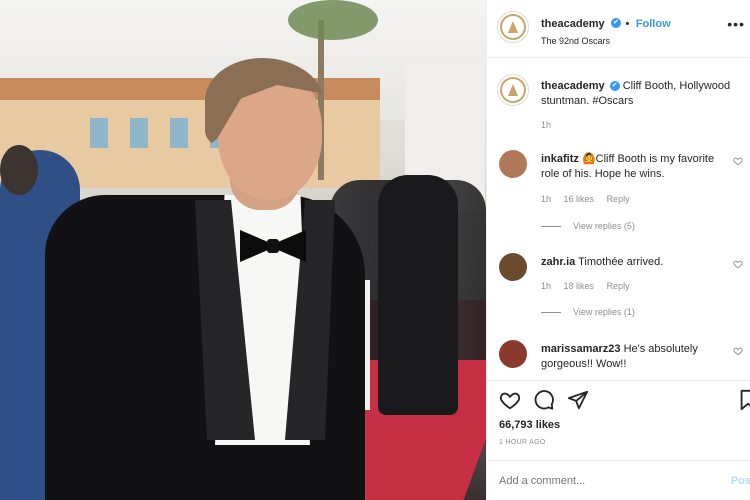 The width and height of the screenshot is (750, 500). What do you see at coordinates (621, 262) in the screenshot?
I see `comment-text: Timothée arrived.` at bounding box center [621, 262].